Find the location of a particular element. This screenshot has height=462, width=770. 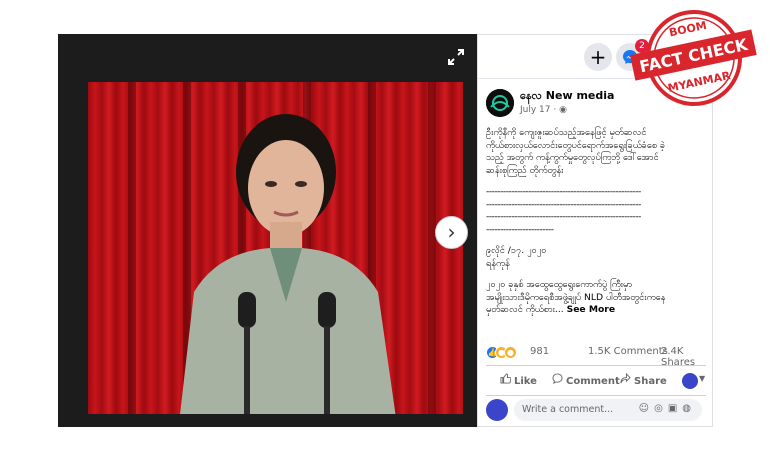

share-icon is located at coordinates (625, 379).